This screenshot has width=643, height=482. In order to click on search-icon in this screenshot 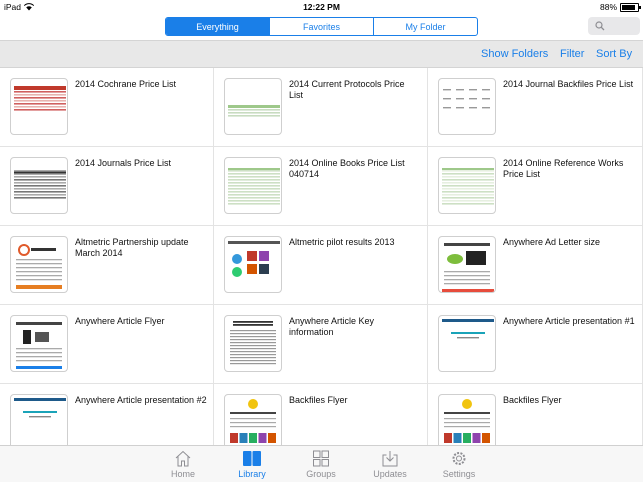, I will do `click(600, 26)`.